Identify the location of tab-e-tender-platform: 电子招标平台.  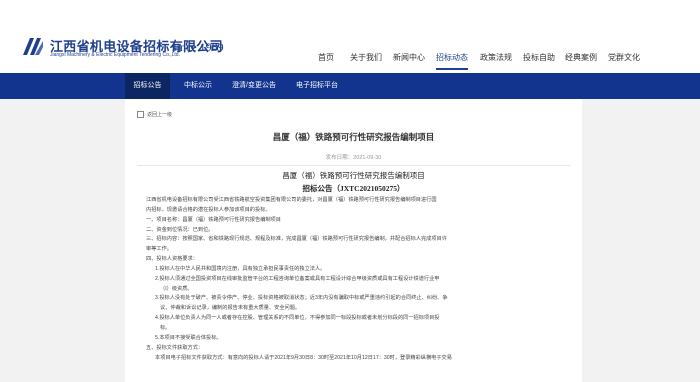
(317, 86).